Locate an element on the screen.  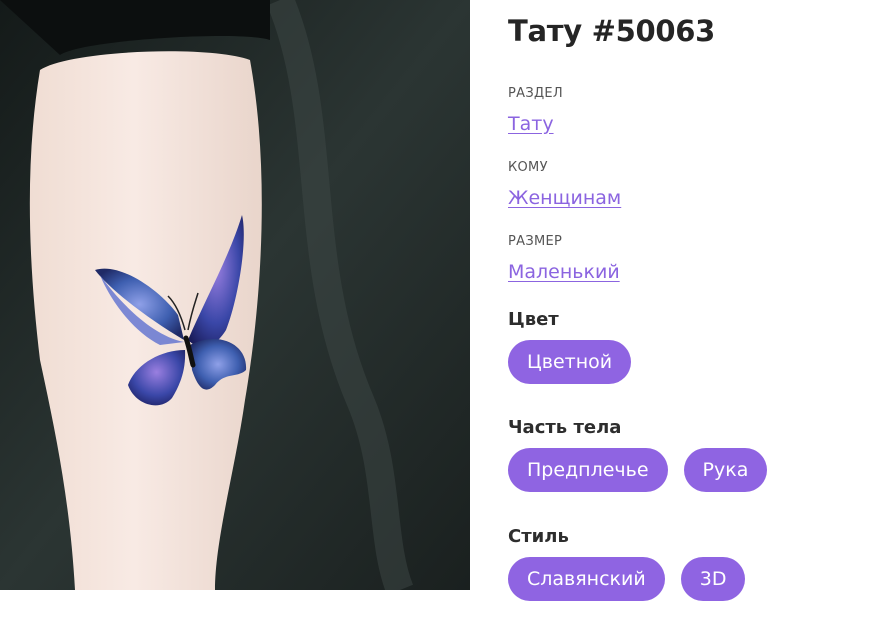
style-tags: Славянский 3D is located at coordinates (627, 579).